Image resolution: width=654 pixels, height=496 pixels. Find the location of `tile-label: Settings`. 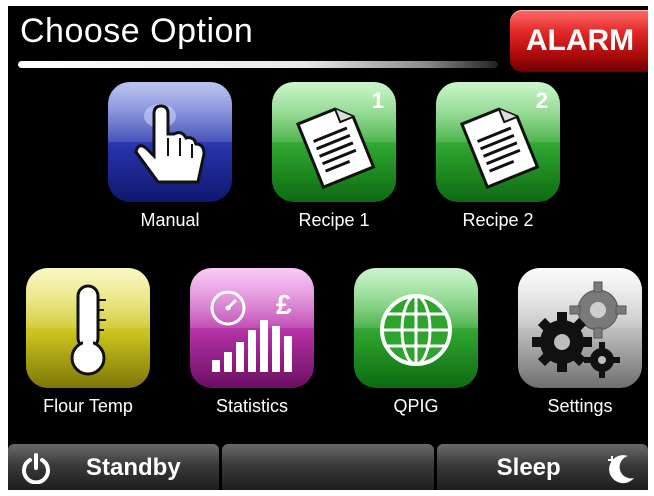

tile-label: Settings is located at coordinates (580, 406).